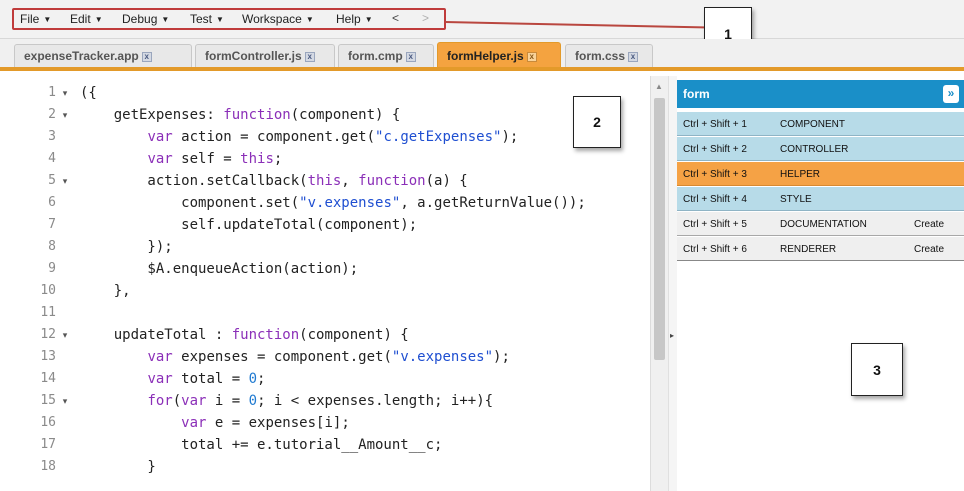 This screenshot has width=964, height=491. Describe the element at coordinates (715, 124) in the screenshot. I see `row-shortcut: Ctrl + Shift + 1` at that location.